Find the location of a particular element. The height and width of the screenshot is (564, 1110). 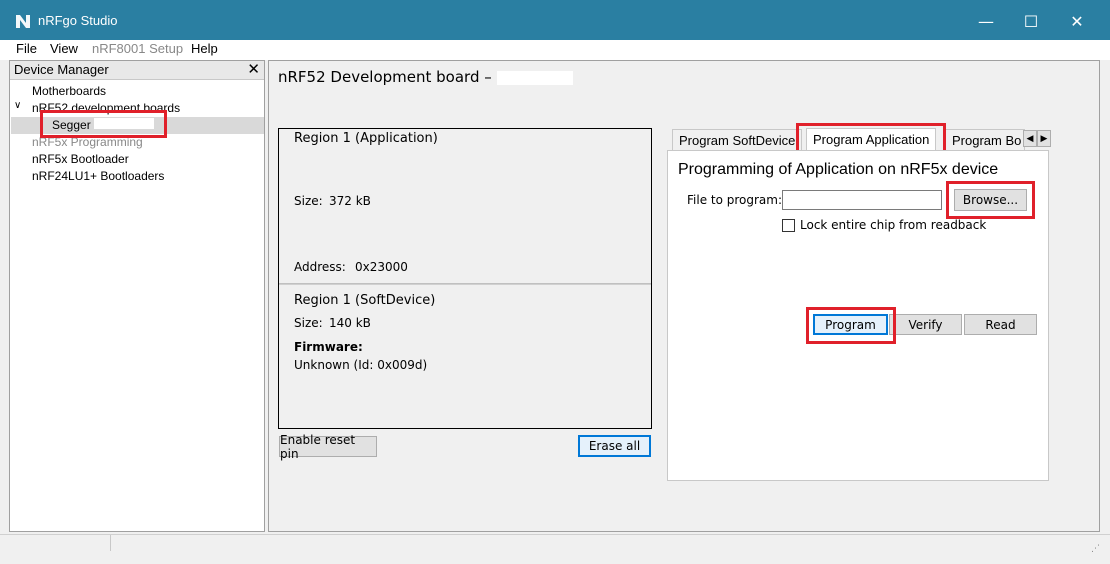

menu-view: View is located at coordinates (64, 48).